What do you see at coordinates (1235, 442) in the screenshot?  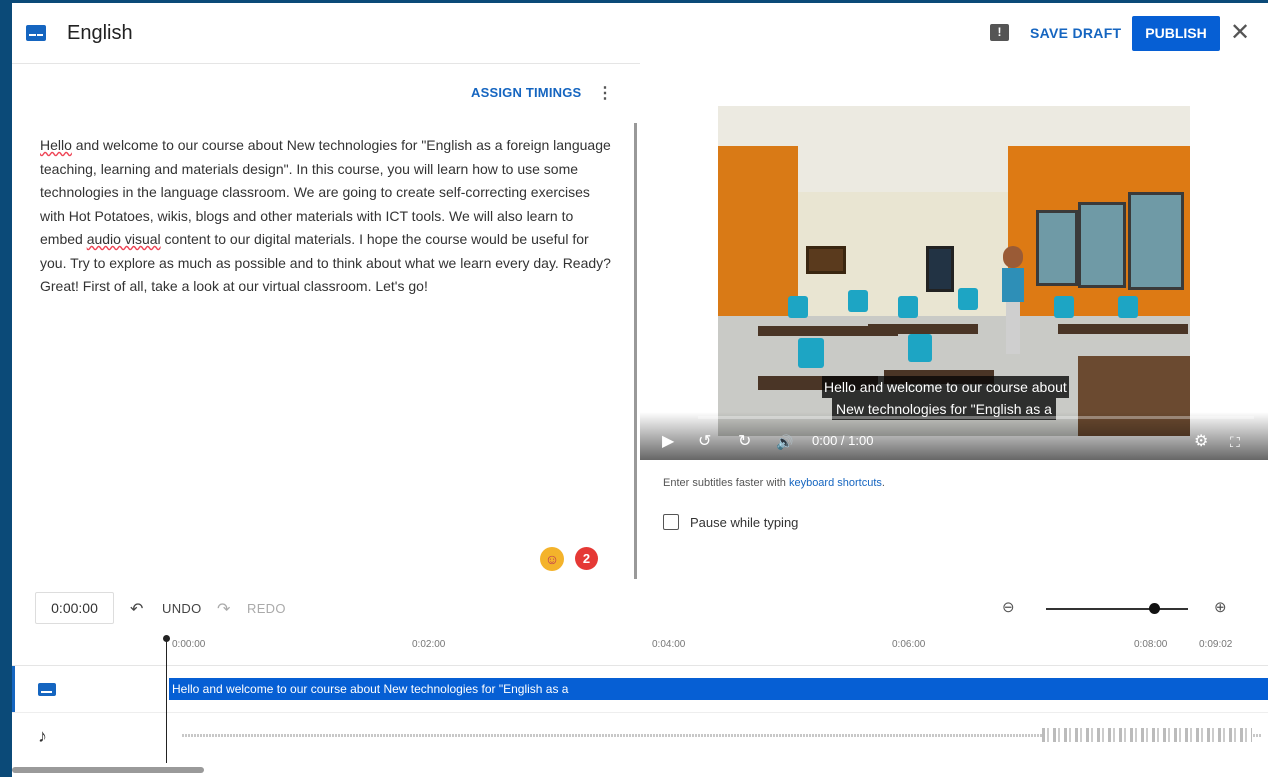 I see `fullscreen-icon: ⛶` at bounding box center [1235, 442].